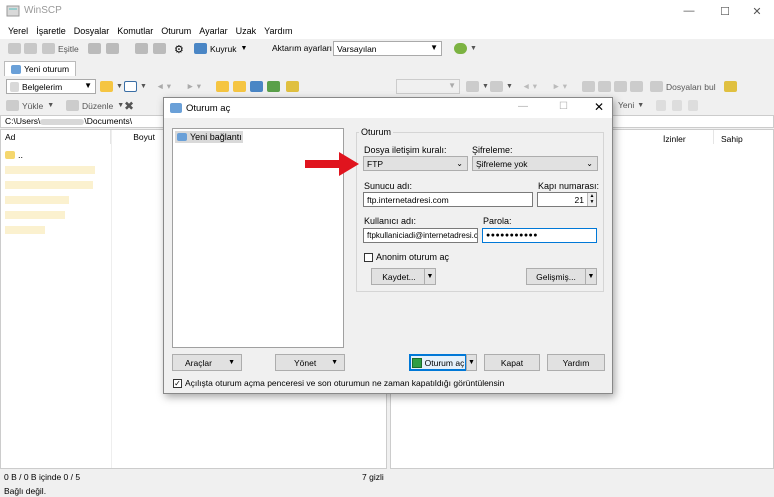 The width and height of the screenshot is (774, 497). What do you see at coordinates (512, 362) in the screenshot?
I see `close-button: Kapat` at bounding box center [512, 362].